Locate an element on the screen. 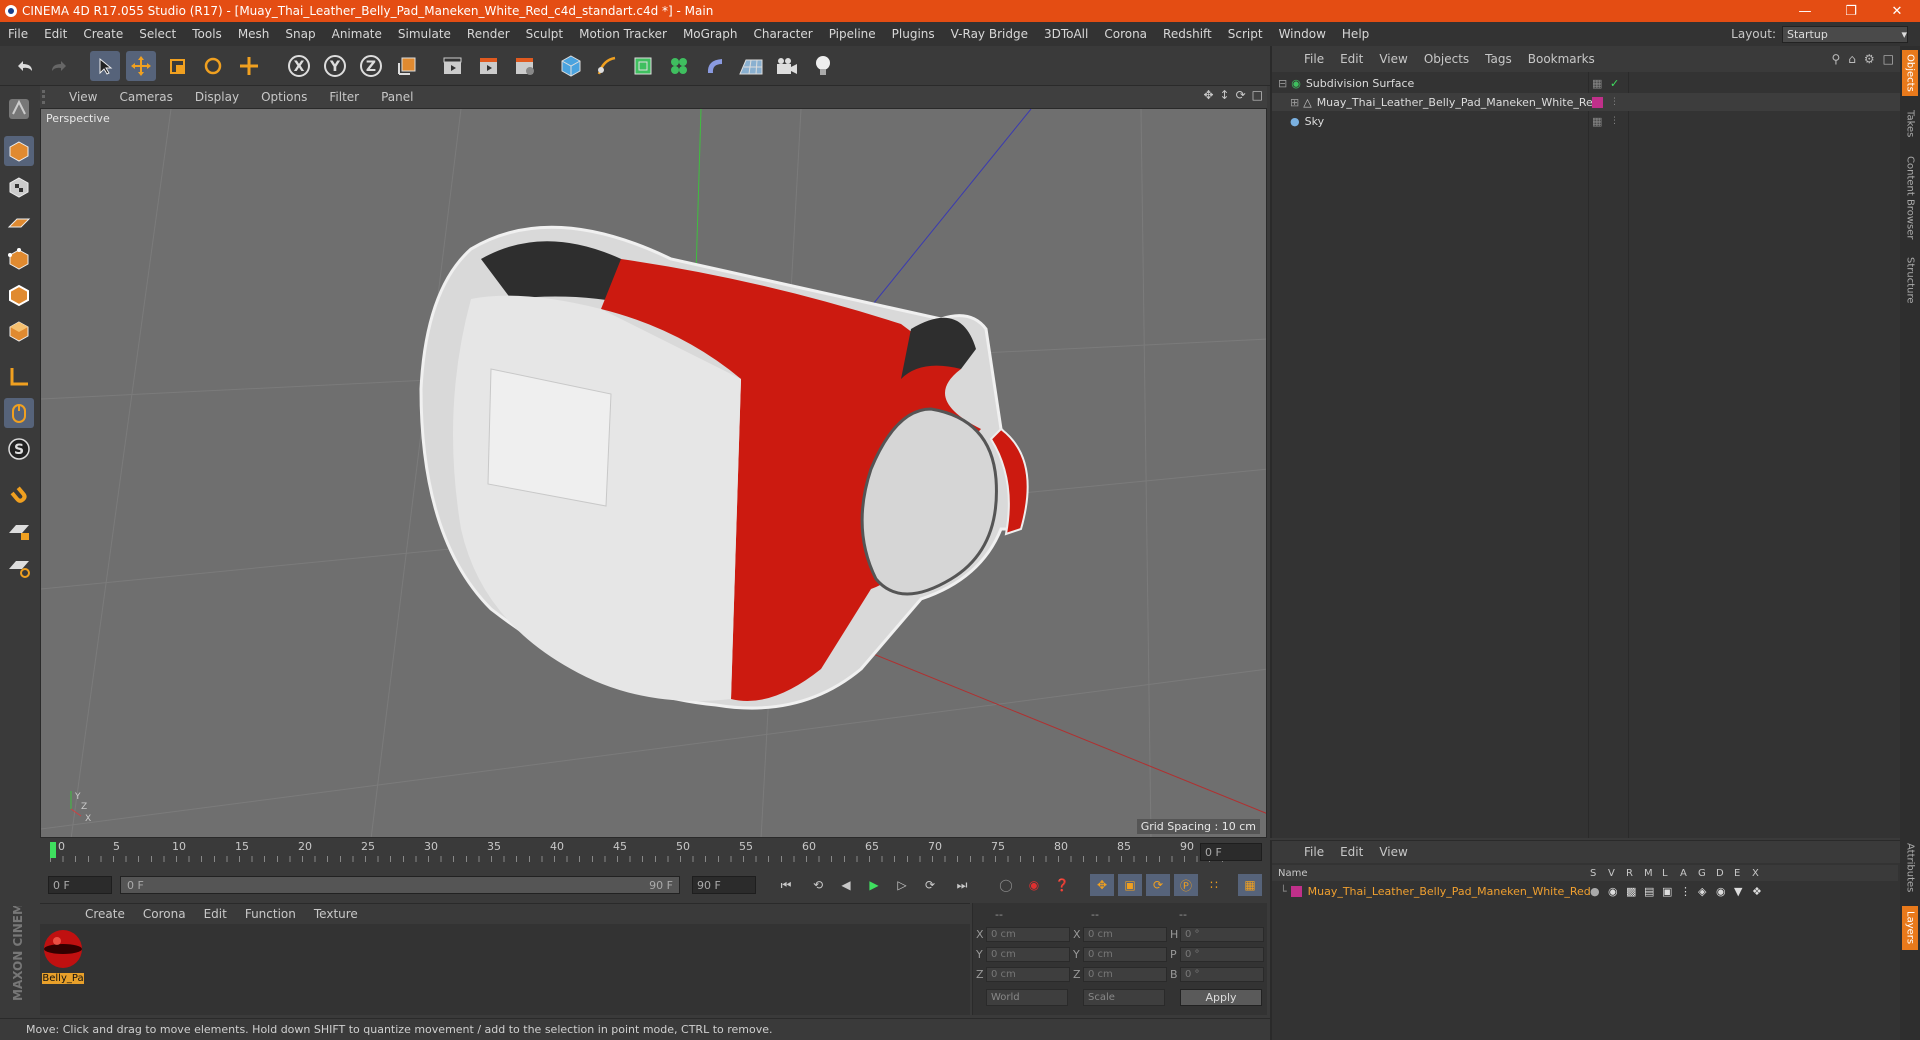 The image size is (1920, 1040). light-button is located at coordinates (823, 66).